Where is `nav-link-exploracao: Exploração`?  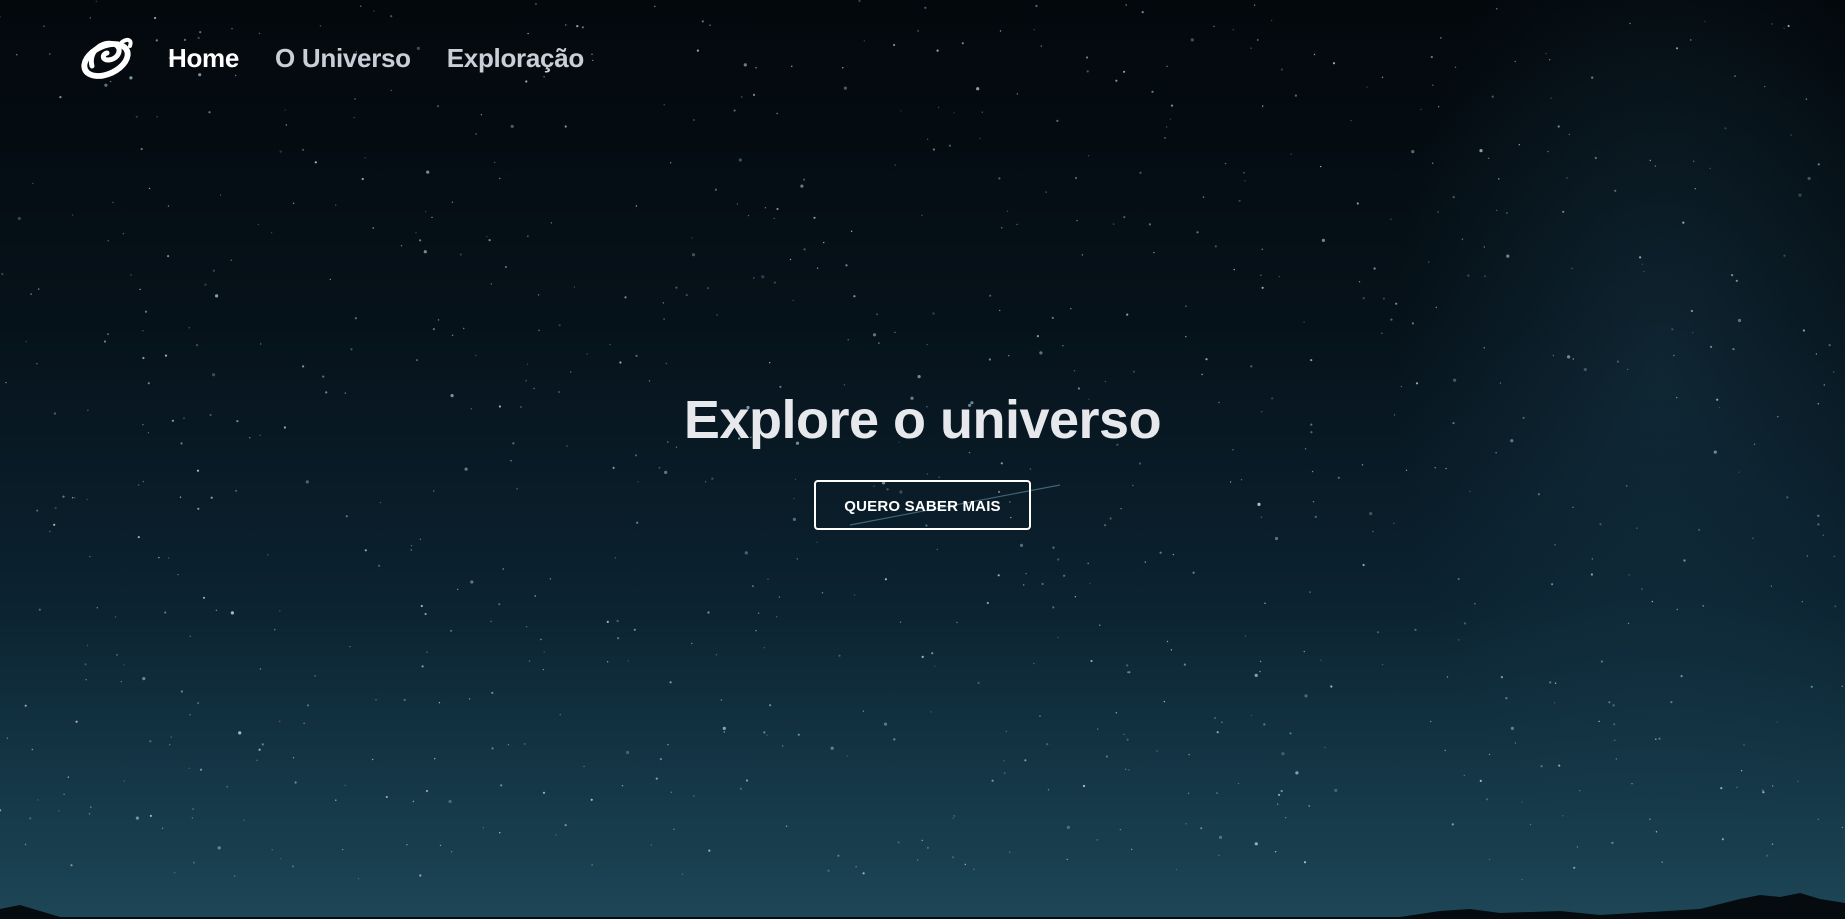
nav-link-exploracao: Exploração is located at coordinates (515, 58).